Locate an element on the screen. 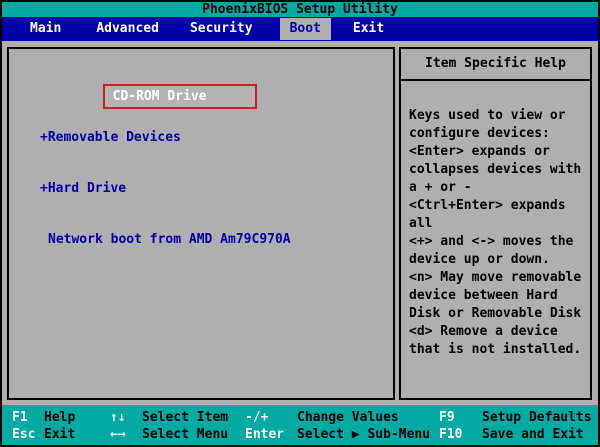 The width and height of the screenshot is (600, 447). help-panel-title: Item Specific Help is located at coordinates (495, 65).